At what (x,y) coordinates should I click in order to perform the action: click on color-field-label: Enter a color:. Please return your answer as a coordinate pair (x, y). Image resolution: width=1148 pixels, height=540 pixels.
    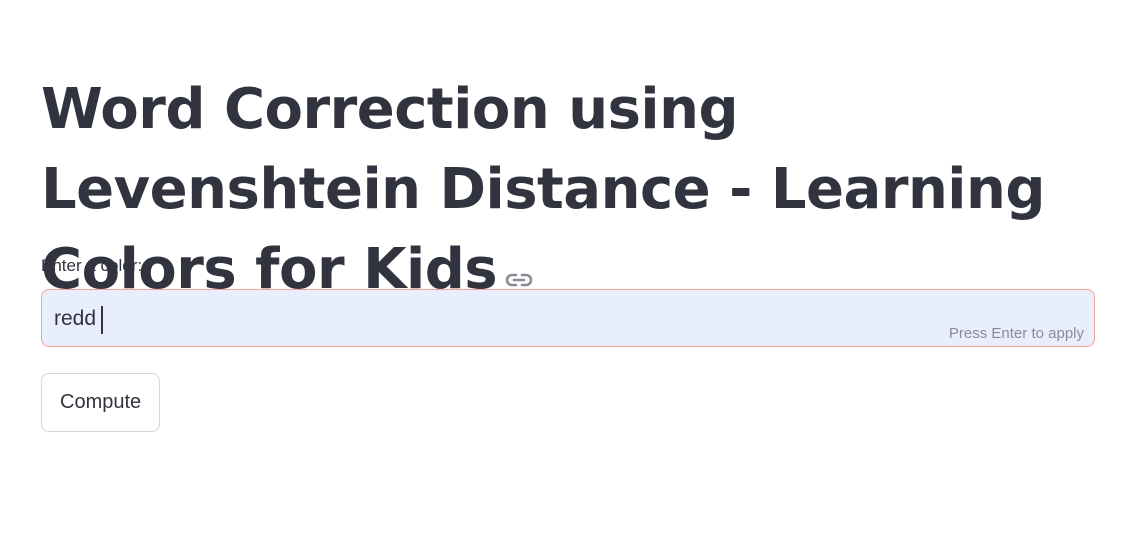
    Looking at the image, I should click on (92, 265).